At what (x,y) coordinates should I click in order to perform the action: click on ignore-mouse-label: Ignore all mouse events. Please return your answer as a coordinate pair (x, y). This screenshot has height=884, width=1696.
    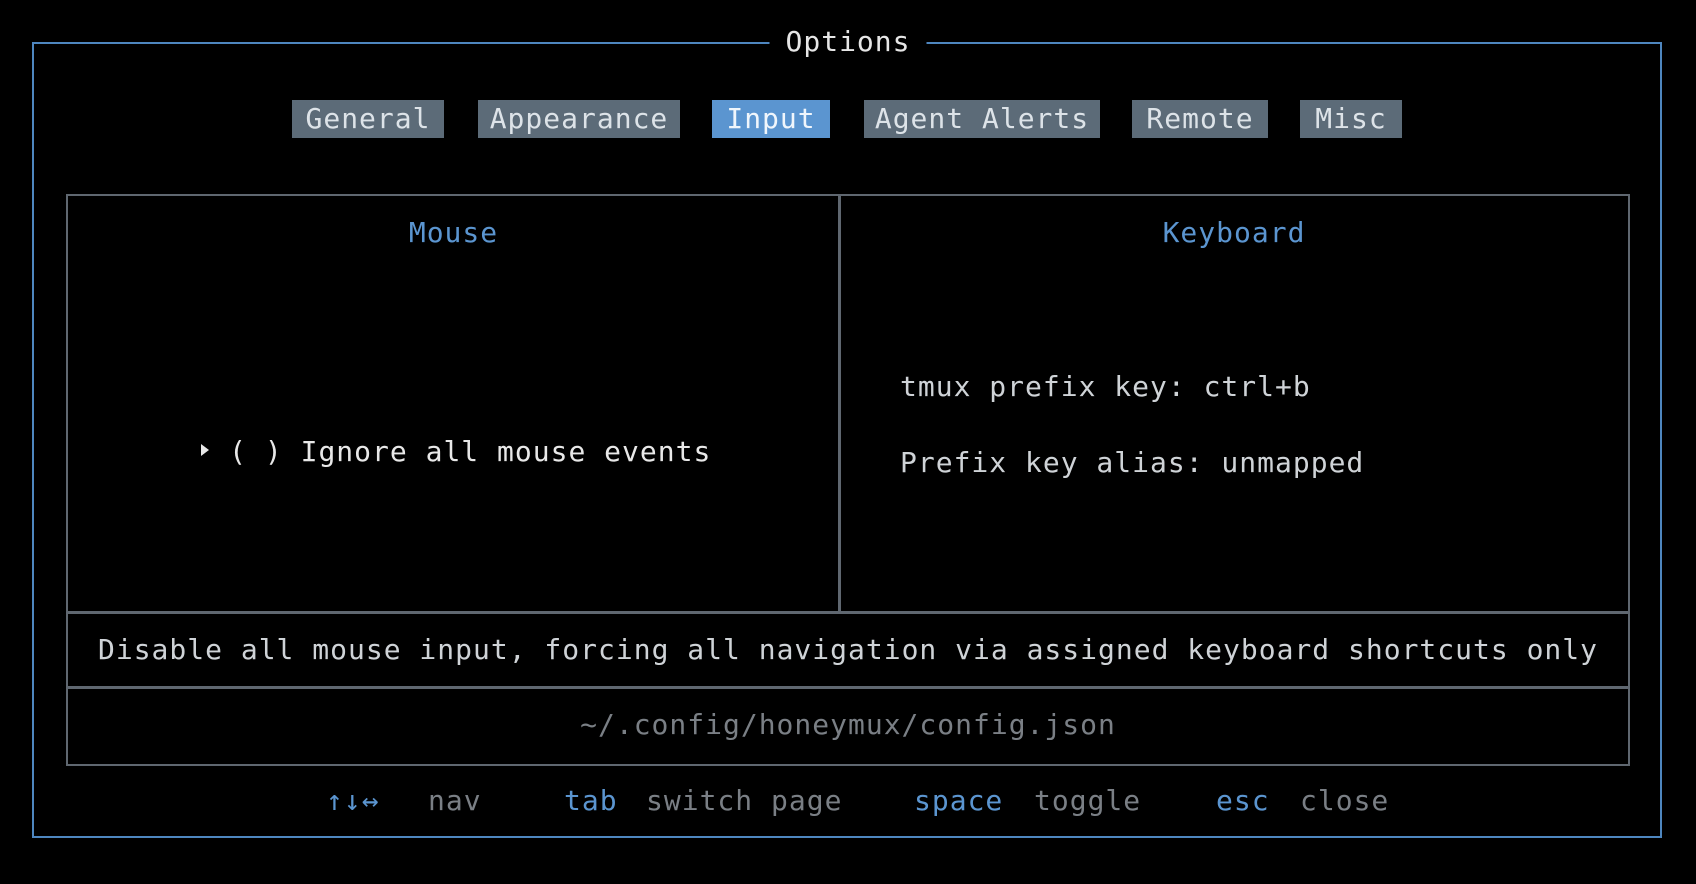
    Looking at the image, I should click on (506, 451).